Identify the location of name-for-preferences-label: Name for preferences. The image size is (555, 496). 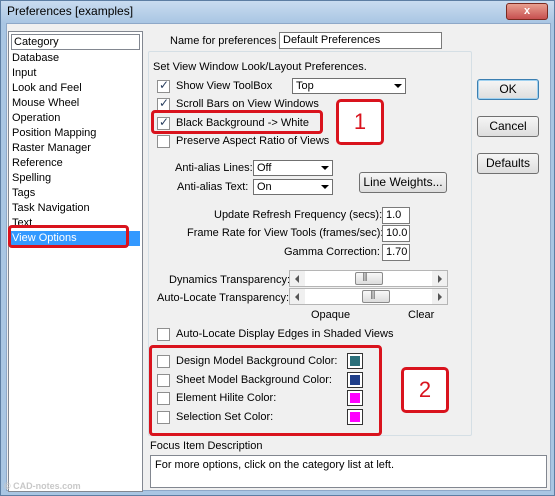
(223, 41).